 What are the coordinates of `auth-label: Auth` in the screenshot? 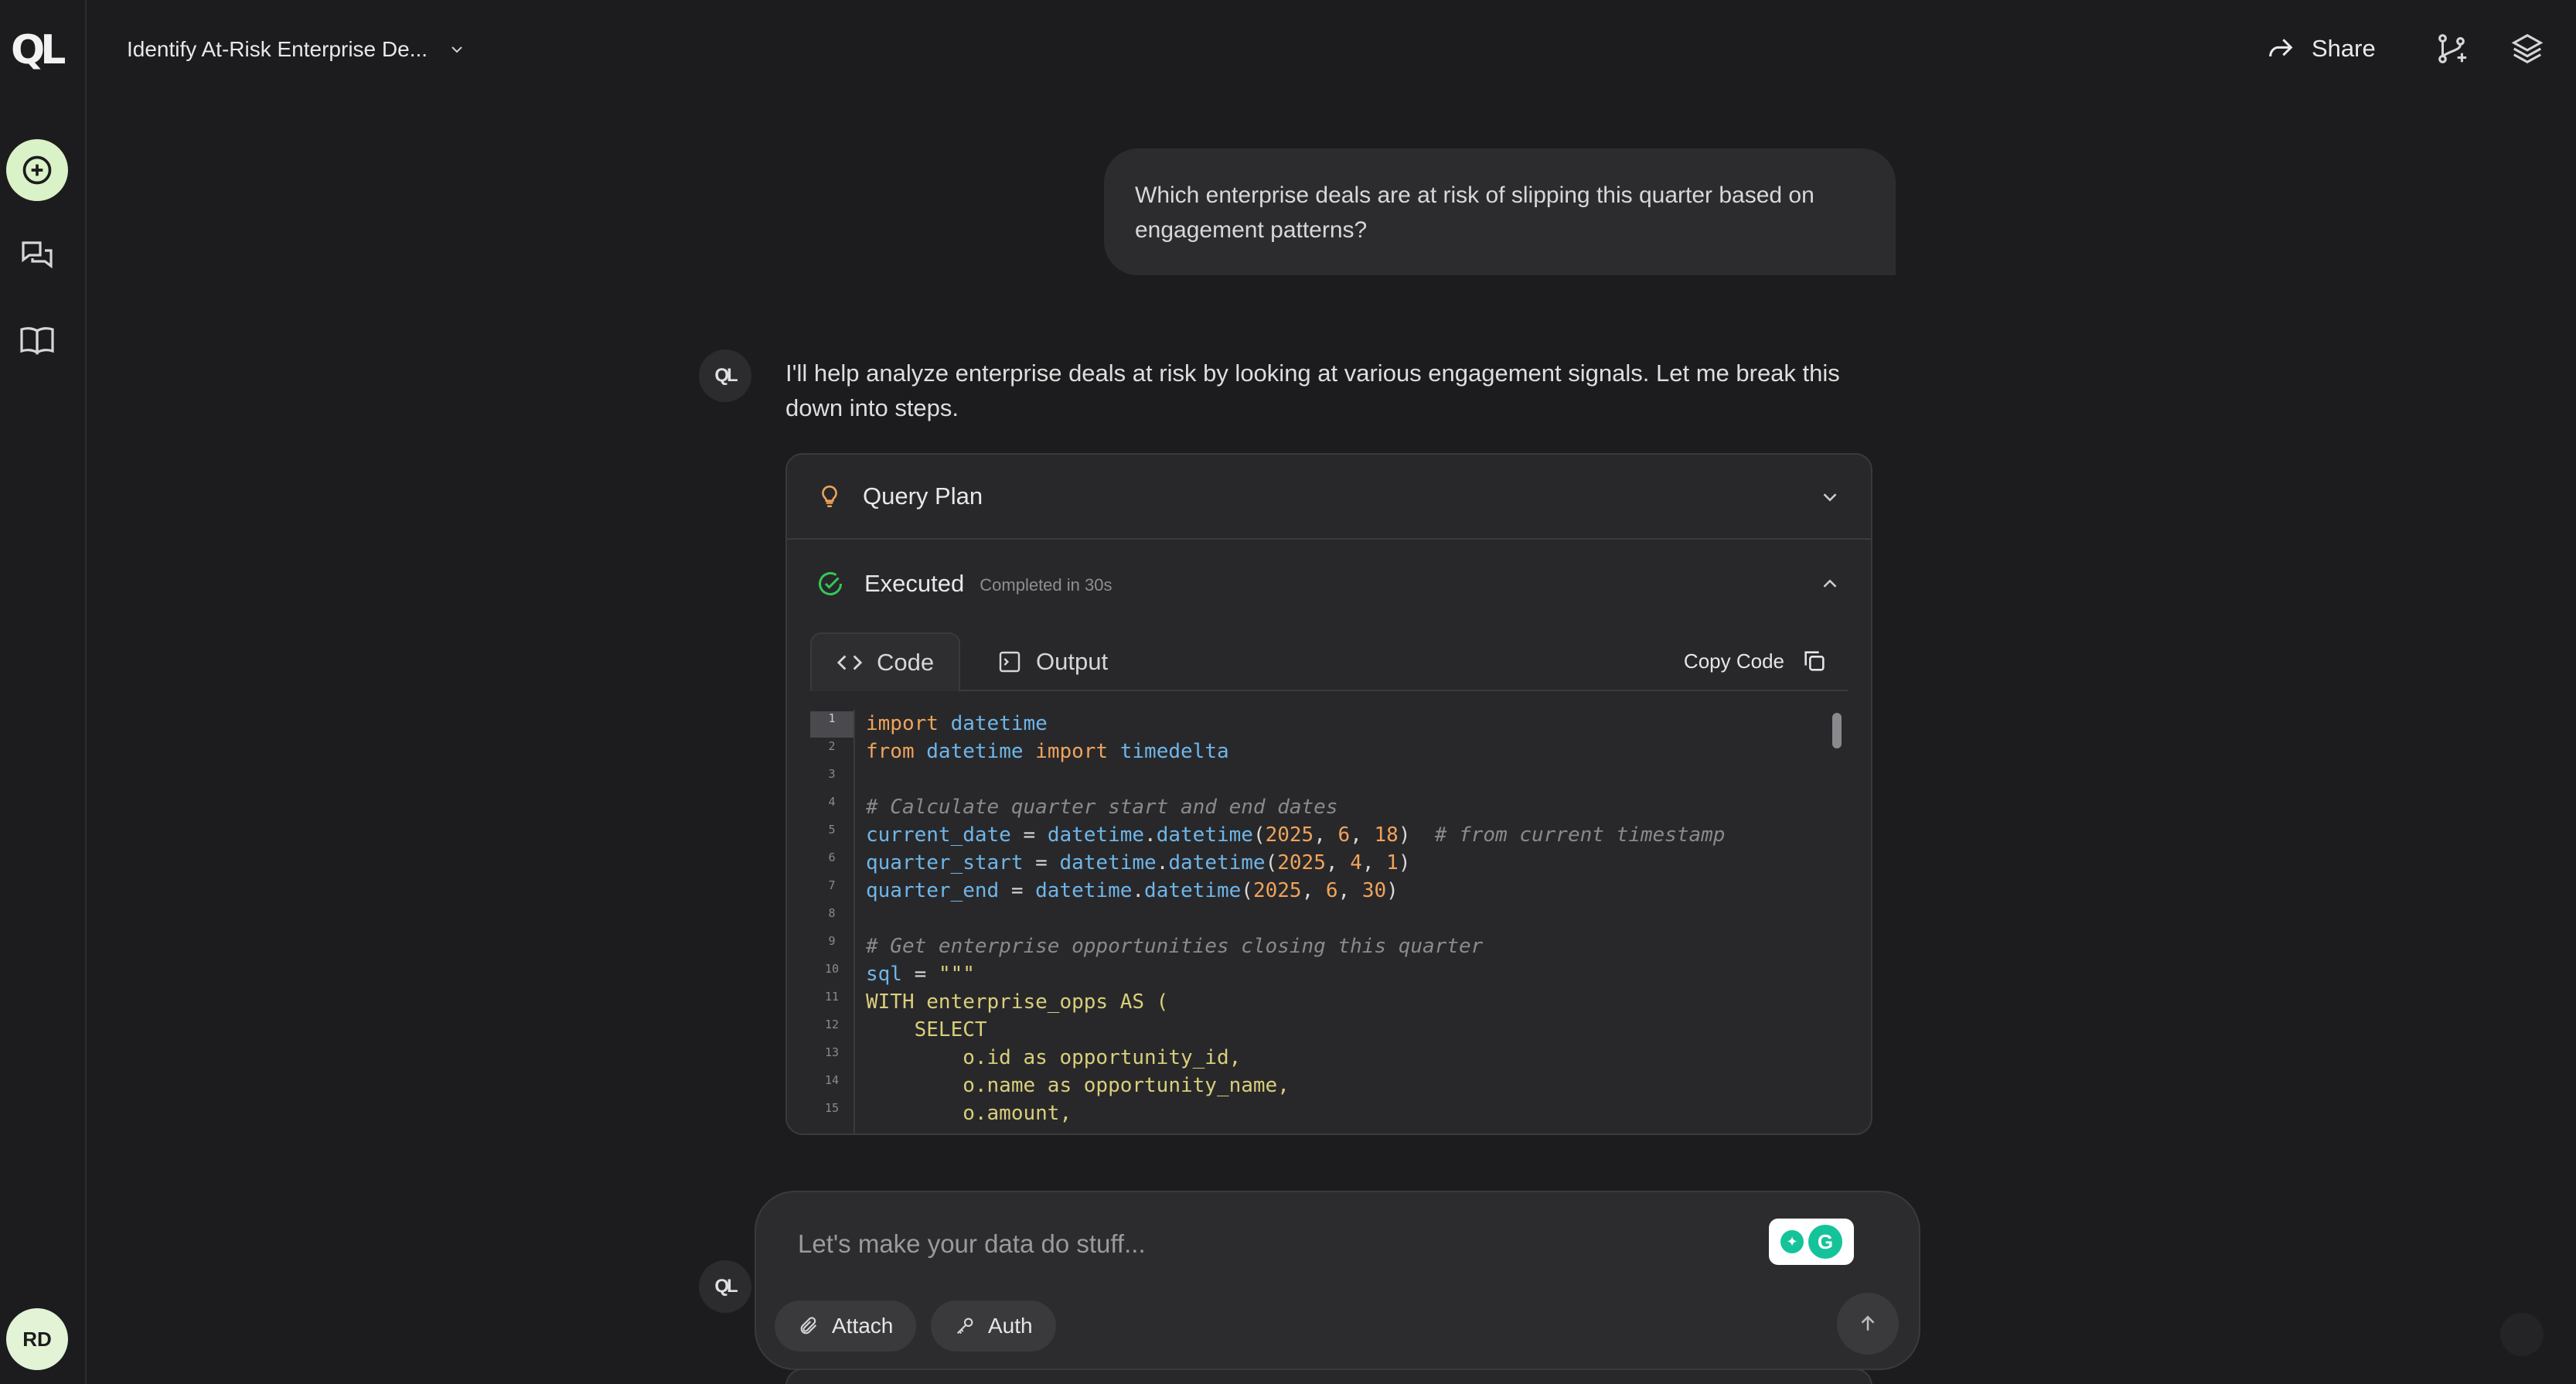 It's located at (1010, 1326).